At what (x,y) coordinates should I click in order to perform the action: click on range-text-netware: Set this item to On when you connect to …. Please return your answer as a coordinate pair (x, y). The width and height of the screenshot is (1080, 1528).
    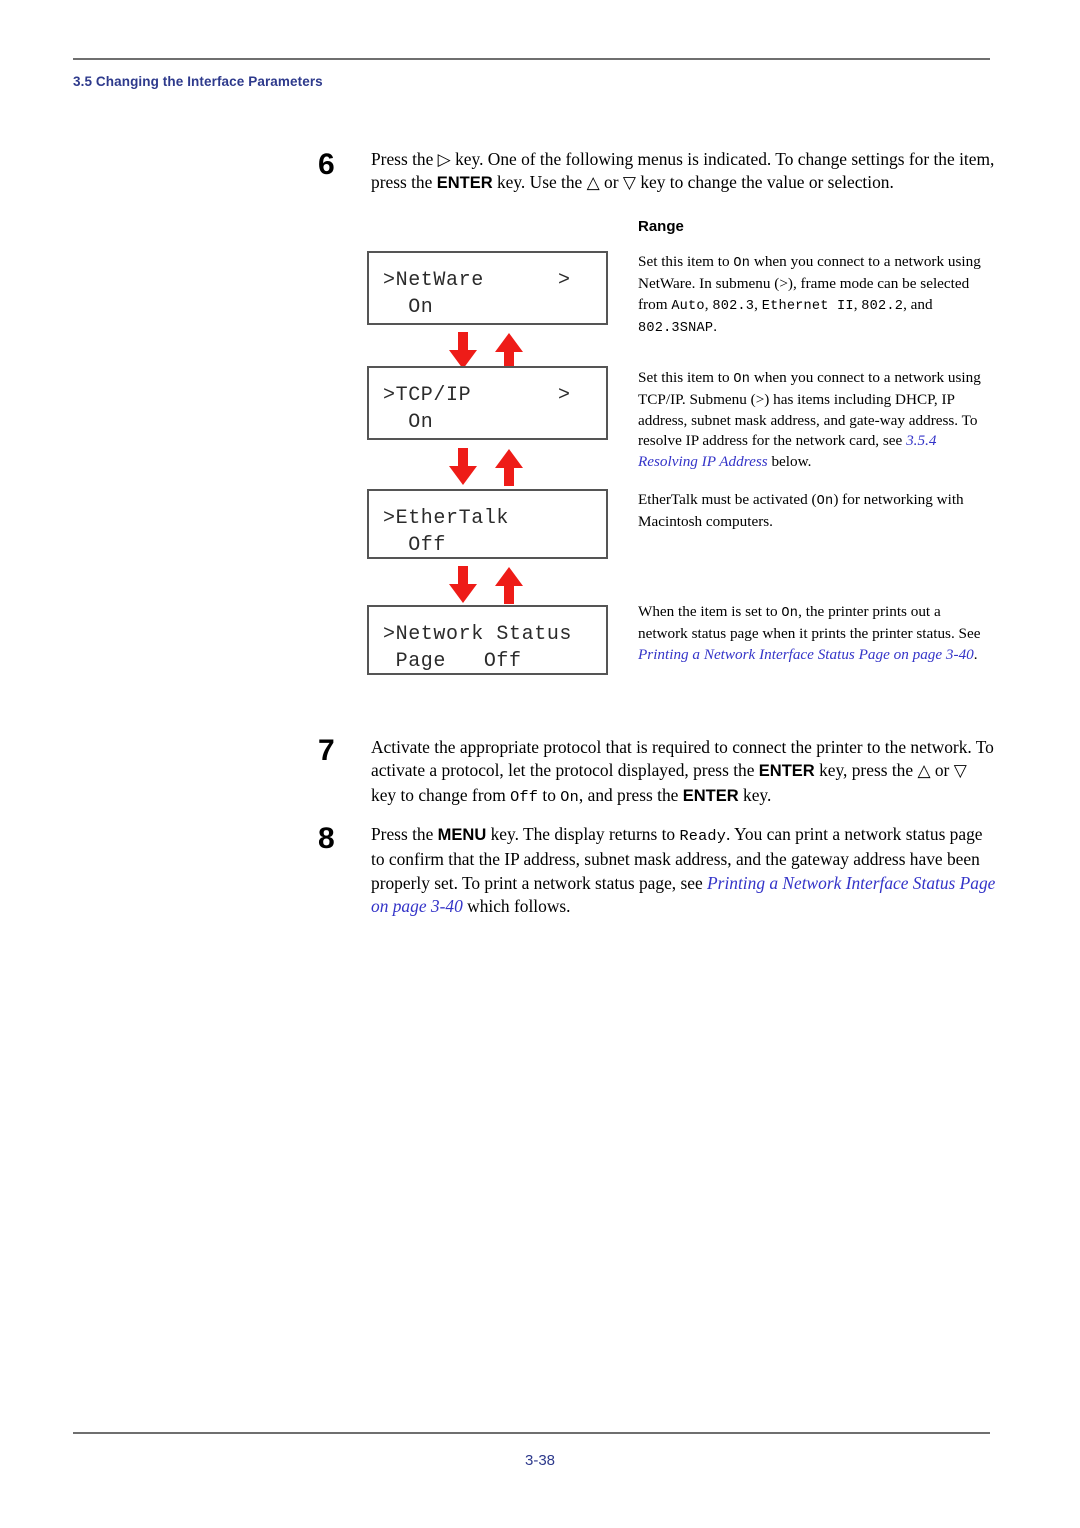
    Looking at the image, I should click on (816, 296).